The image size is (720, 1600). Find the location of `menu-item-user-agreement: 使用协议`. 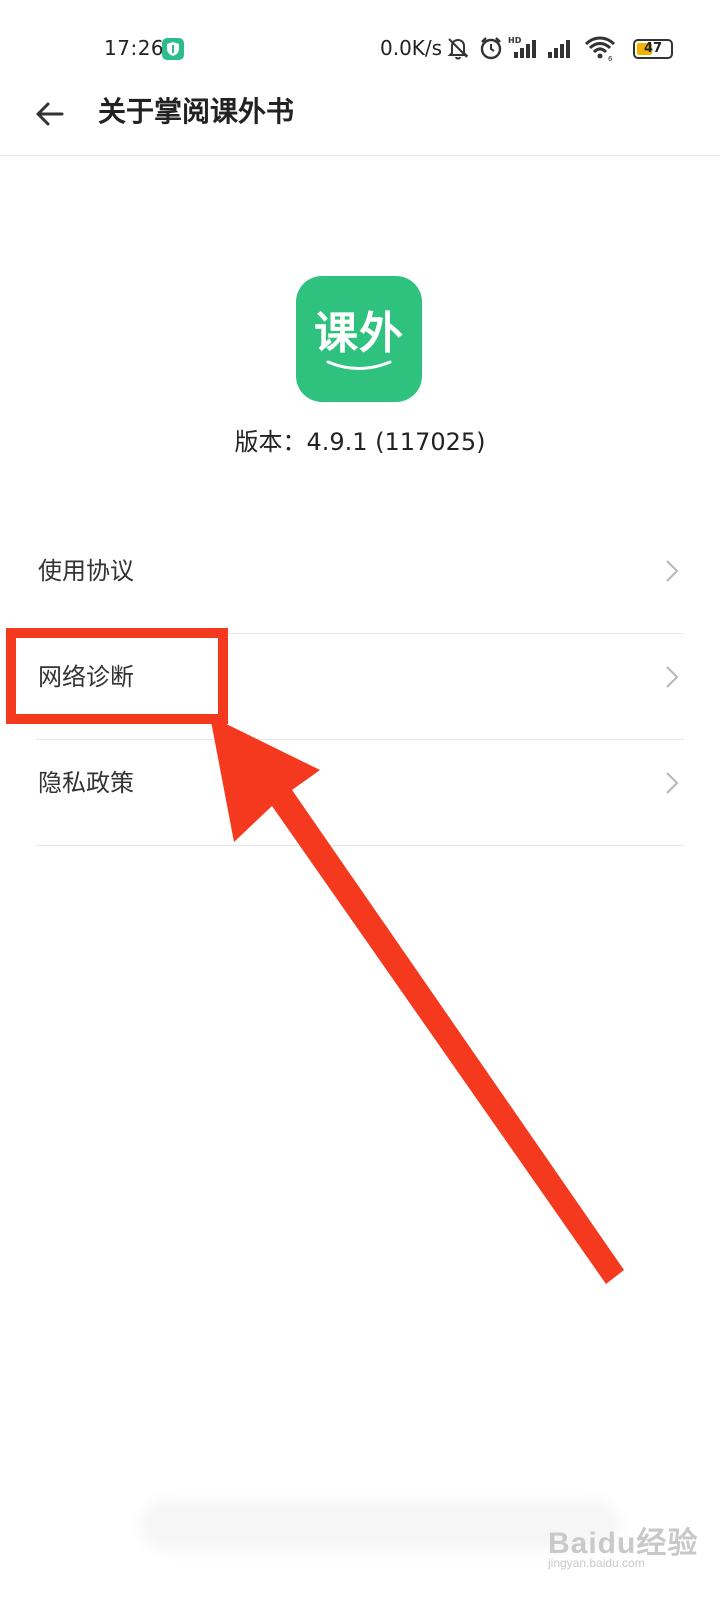

menu-item-user-agreement: 使用协议 is located at coordinates (360, 581).